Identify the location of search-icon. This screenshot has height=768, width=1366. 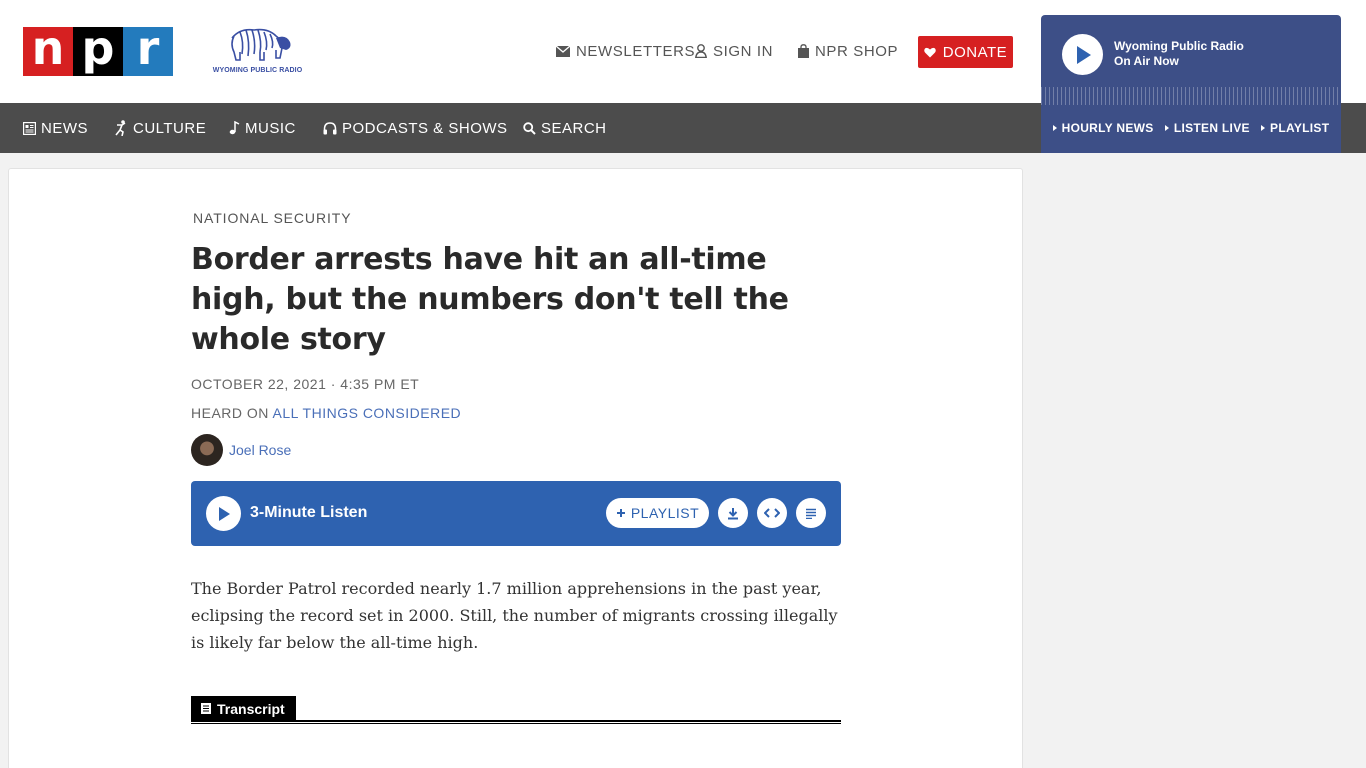
(529, 128).